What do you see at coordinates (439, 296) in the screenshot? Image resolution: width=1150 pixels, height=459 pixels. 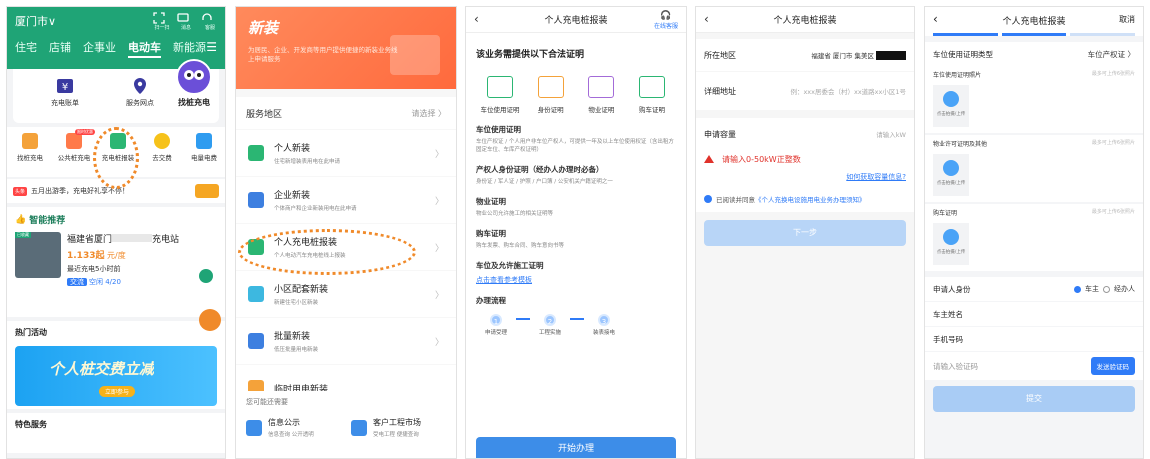 I see `chevron-right-icon: 〉` at bounding box center [439, 296].